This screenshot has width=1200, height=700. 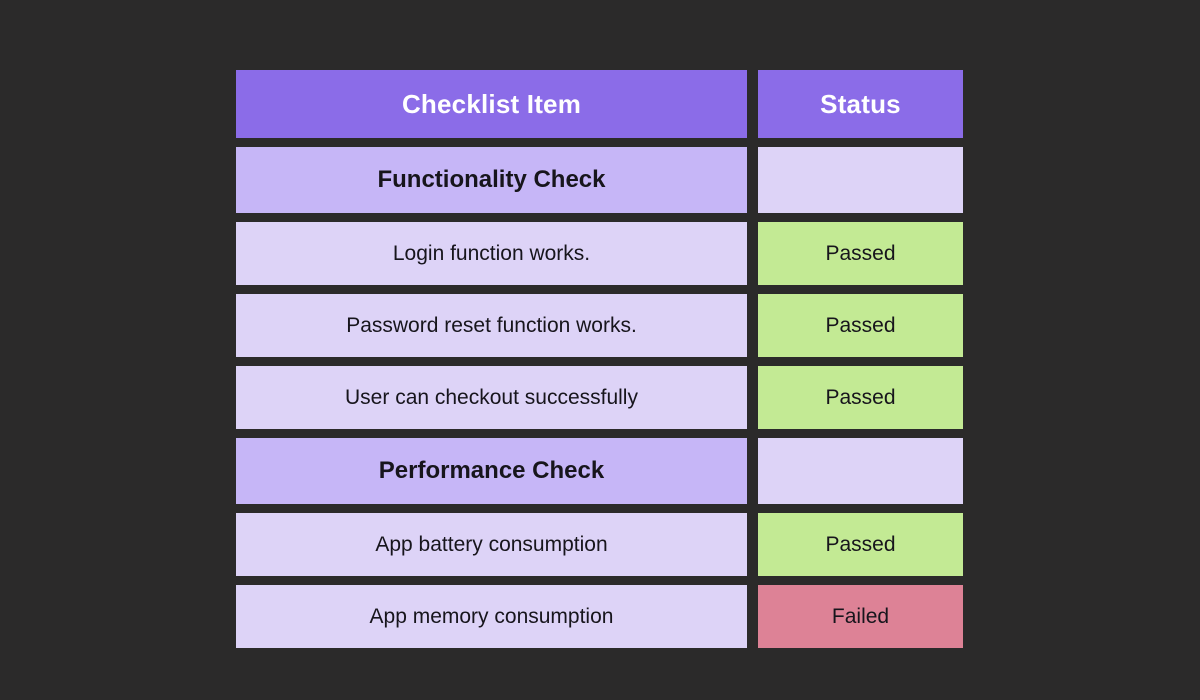 I want to click on checklist-item-cell: App memory consumption, so click(x=491, y=616).